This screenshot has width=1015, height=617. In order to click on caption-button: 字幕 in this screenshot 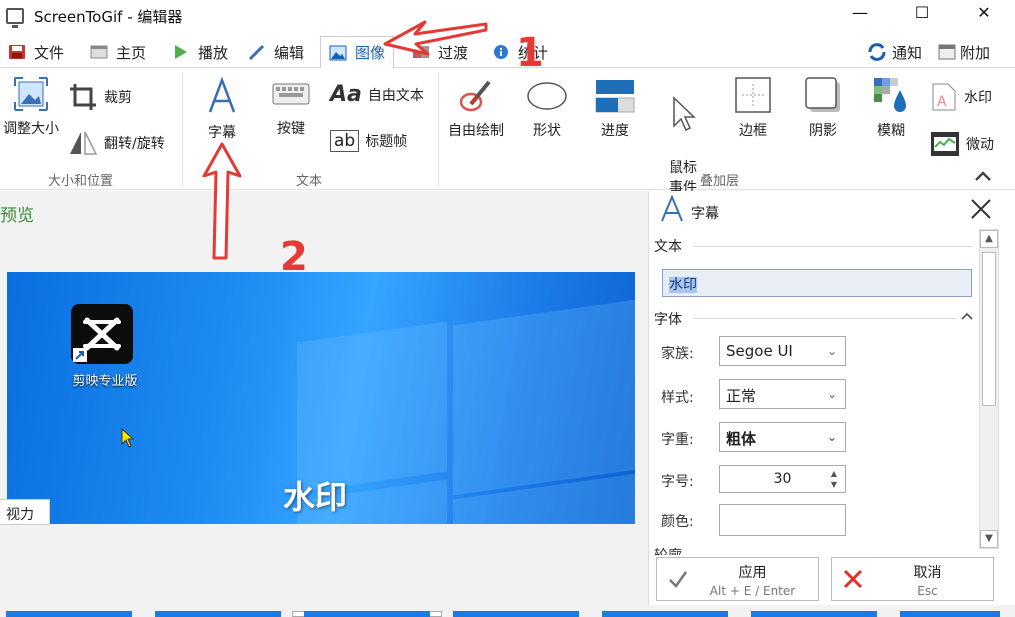, I will do `click(222, 109)`.